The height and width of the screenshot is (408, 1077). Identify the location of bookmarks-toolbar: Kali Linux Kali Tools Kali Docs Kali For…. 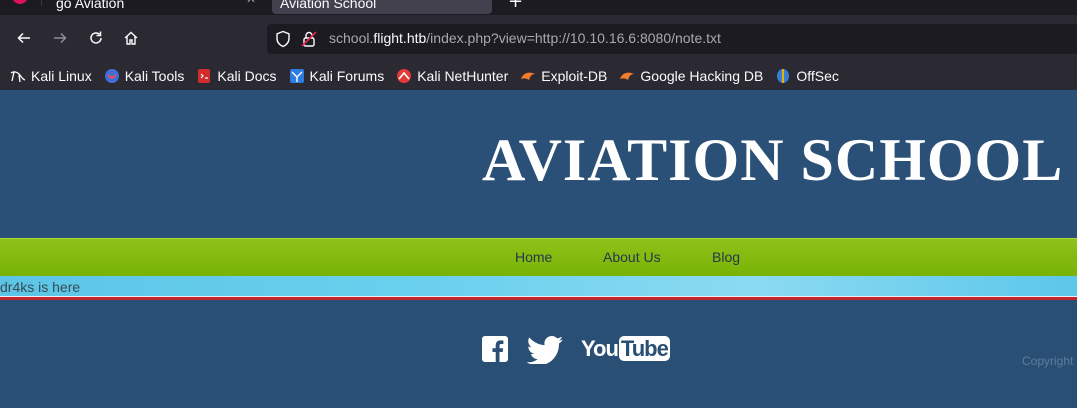
(538, 76).